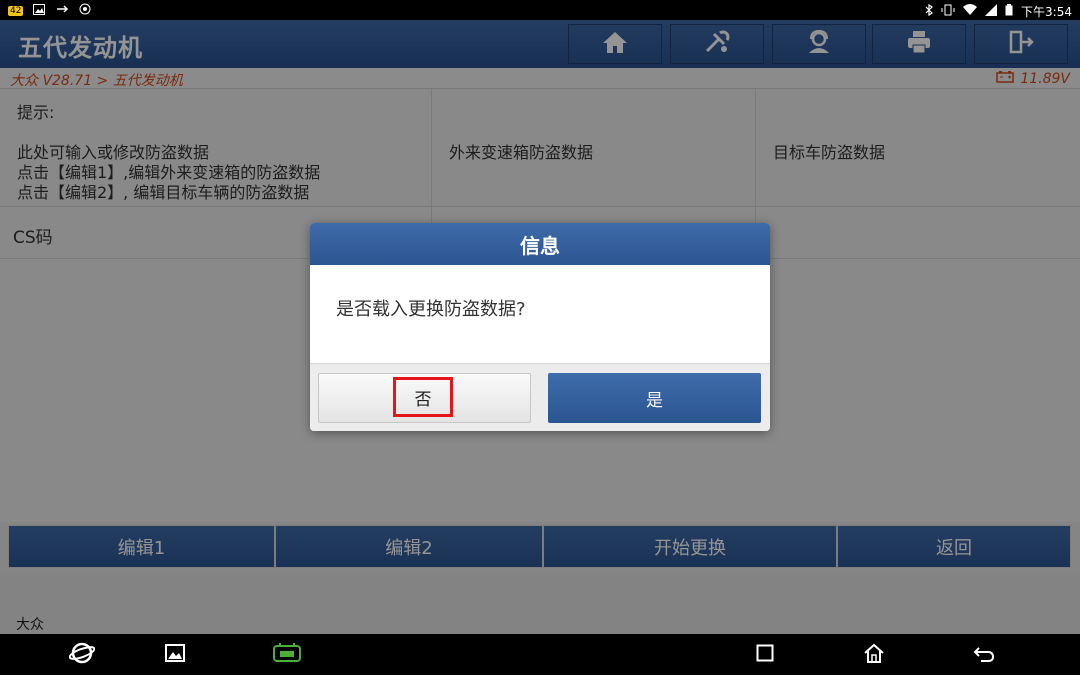 The image size is (1080, 675). I want to click on vci-button, so click(287, 655).